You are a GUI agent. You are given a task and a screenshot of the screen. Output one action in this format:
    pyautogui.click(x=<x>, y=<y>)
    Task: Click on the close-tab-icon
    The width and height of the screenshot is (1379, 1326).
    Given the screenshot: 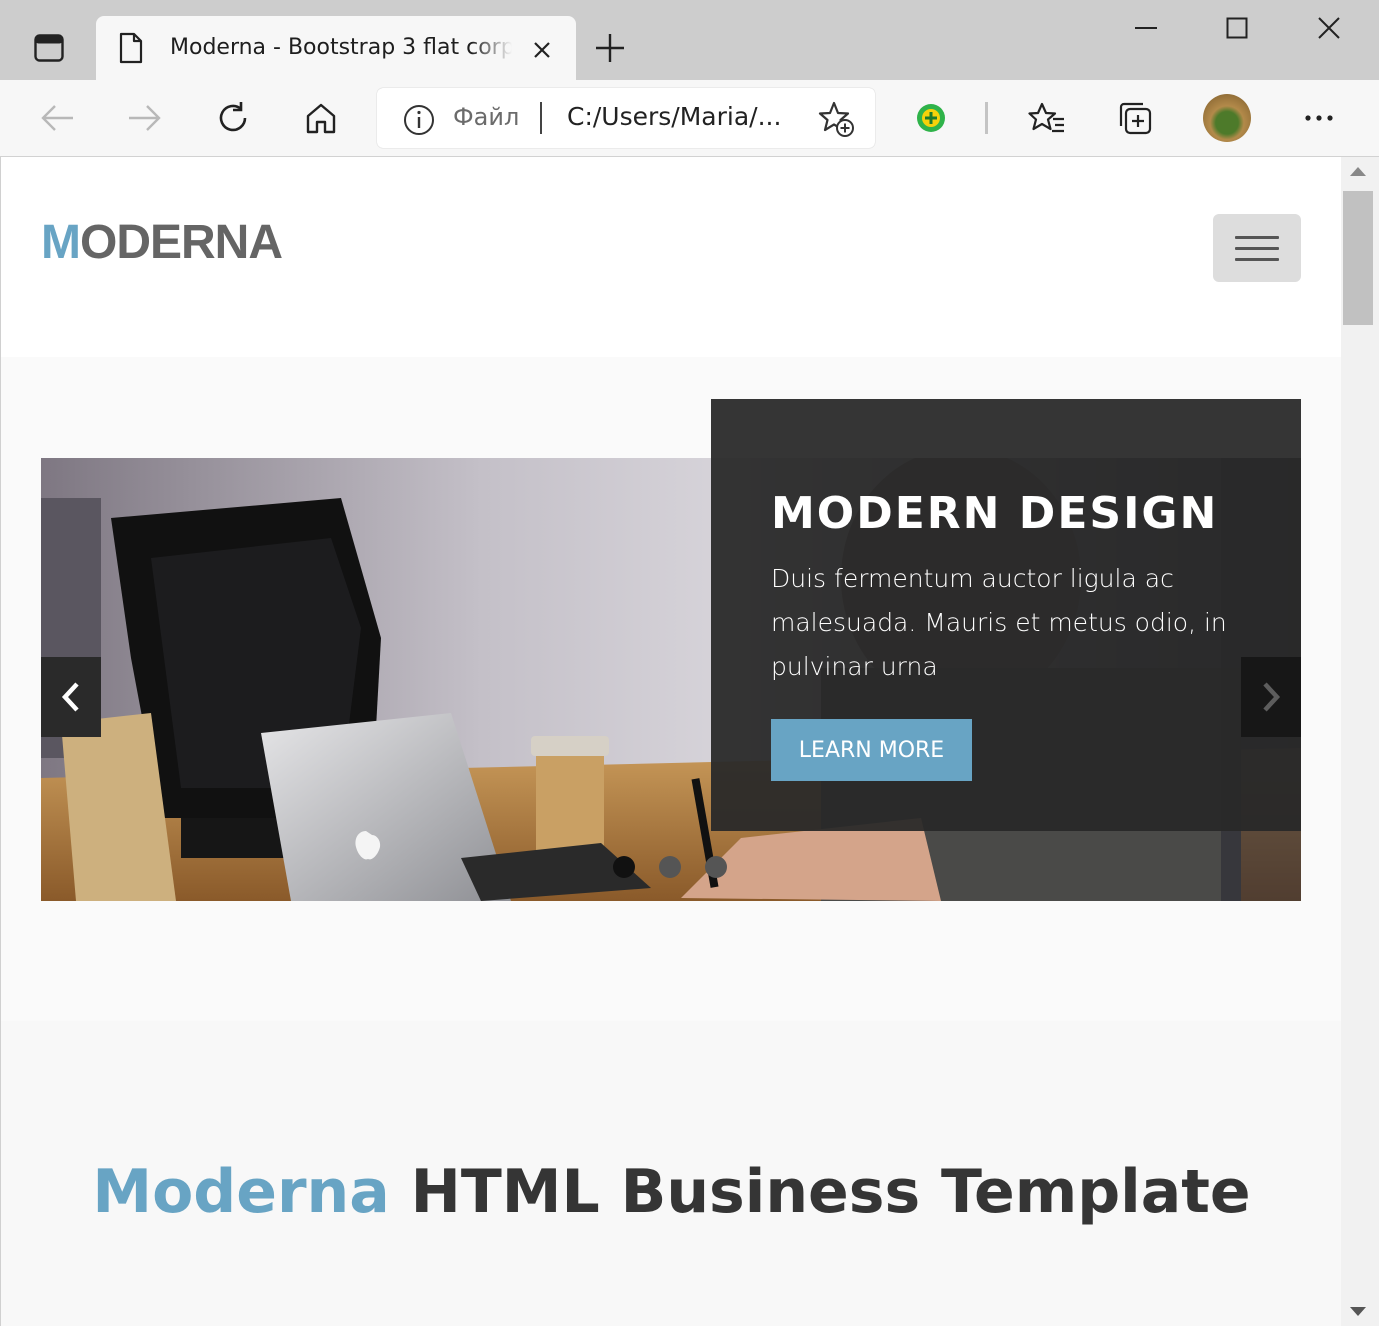 What is the action you would take?
    pyautogui.click(x=542, y=50)
    